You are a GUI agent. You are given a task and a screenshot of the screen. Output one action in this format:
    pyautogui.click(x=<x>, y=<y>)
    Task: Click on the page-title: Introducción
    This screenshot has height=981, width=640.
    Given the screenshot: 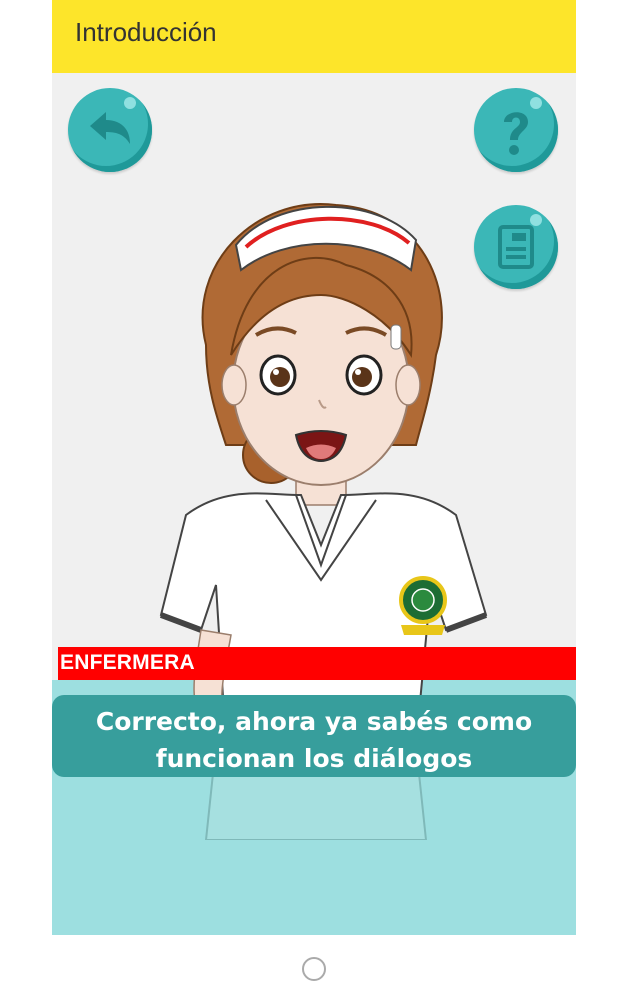 What is the action you would take?
    pyautogui.click(x=146, y=32)
    